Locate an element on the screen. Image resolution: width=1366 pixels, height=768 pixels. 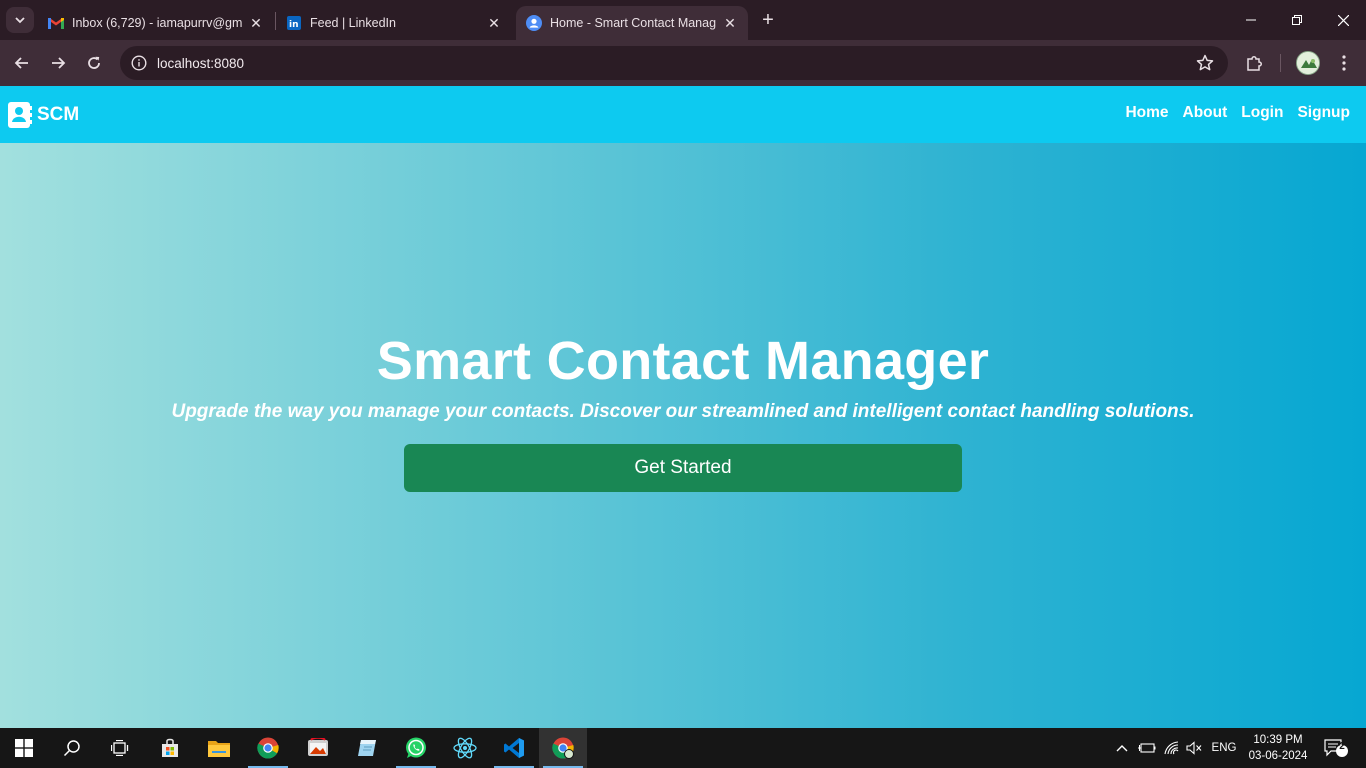
tab-search-button is located at coordinates (20, 20).